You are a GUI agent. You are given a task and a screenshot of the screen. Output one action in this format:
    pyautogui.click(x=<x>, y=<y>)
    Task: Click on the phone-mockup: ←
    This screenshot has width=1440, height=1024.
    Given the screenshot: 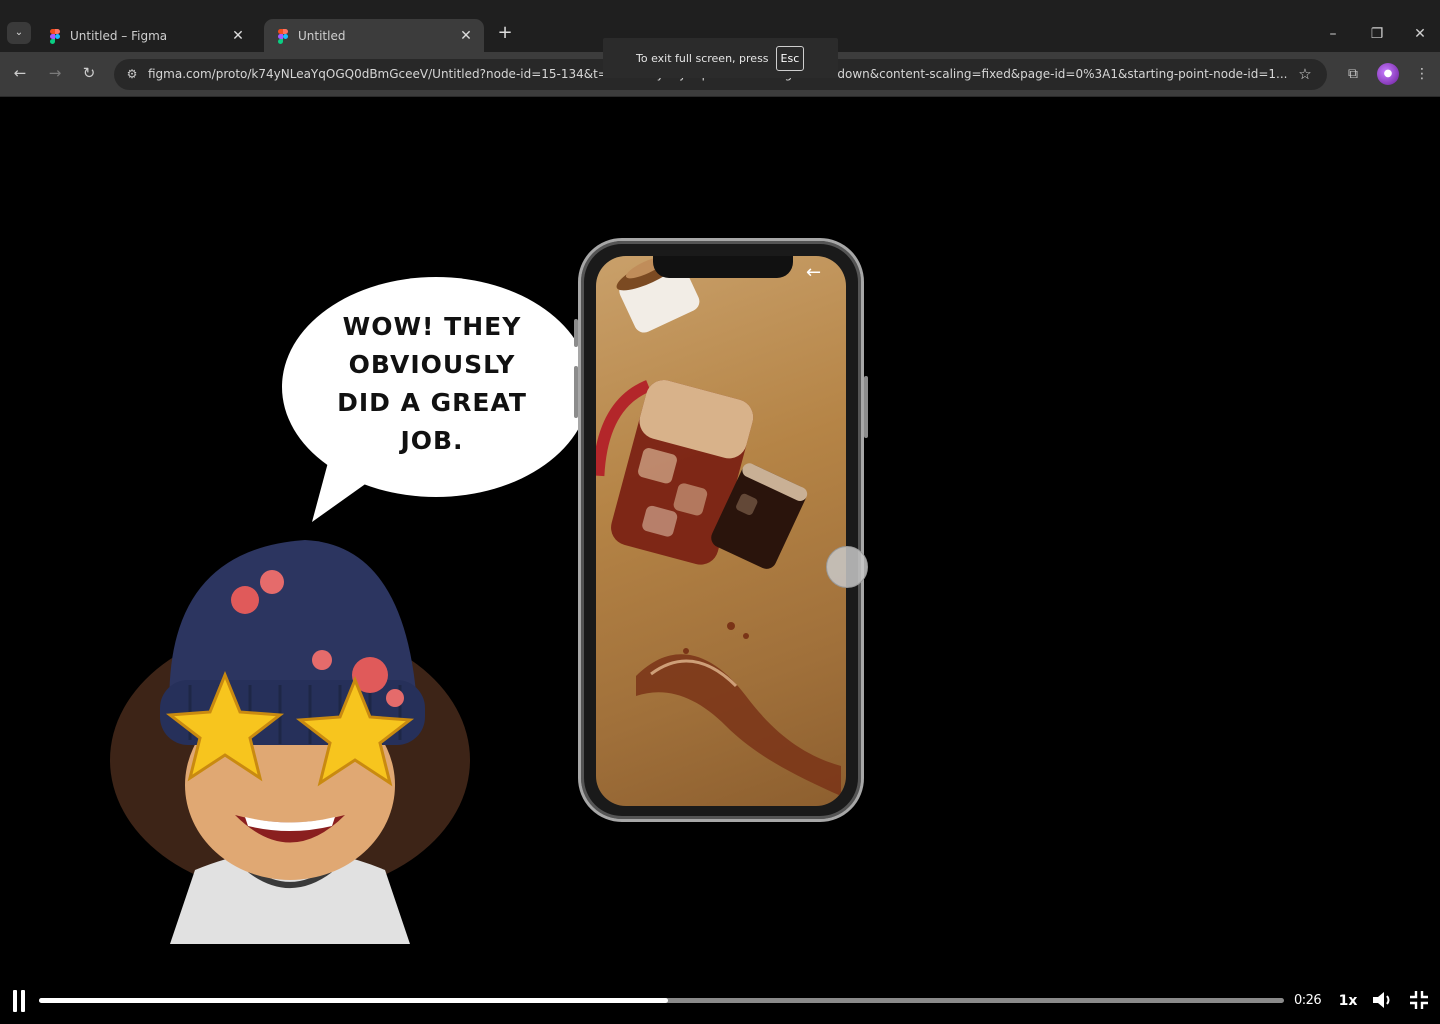 What is the action you would take?
    pyautogui.click(x=721, y=530)
    